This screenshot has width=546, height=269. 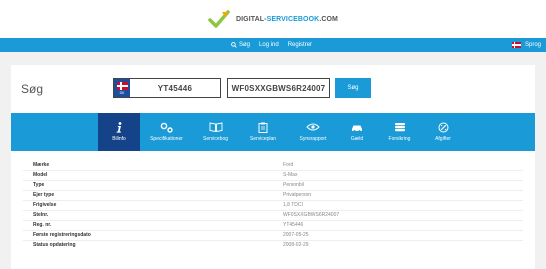 I want to click on tab-specifikationer: Specifikationer, so click(x=166, y=132).